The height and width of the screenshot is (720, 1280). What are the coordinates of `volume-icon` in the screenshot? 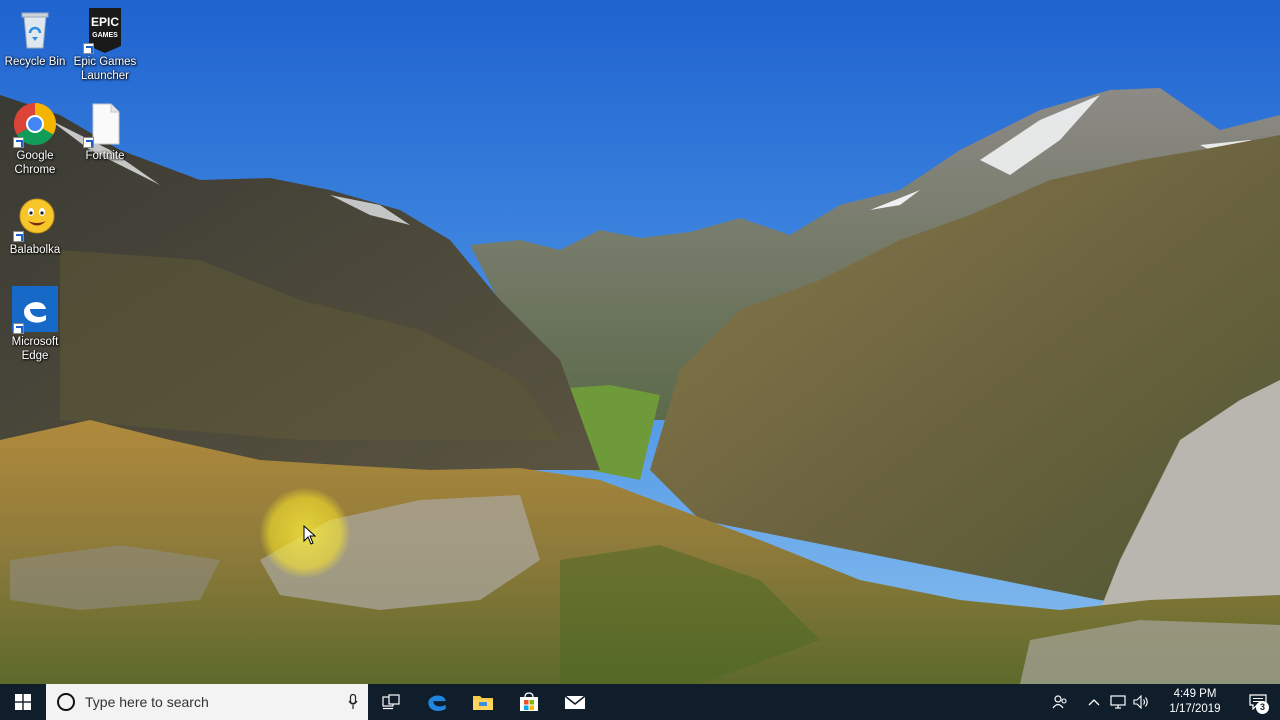 It's located at (1142, 702).